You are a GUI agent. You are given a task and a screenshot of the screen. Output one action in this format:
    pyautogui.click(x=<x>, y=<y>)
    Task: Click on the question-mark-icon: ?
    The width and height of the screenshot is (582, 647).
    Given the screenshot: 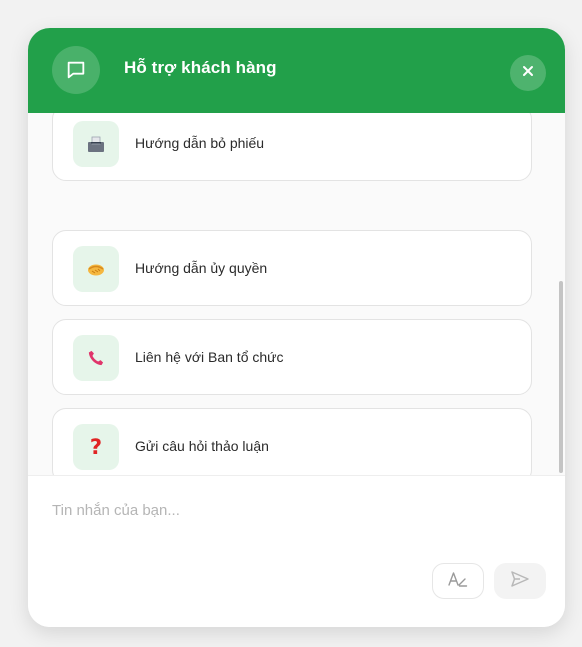 What is the action you would take?
    pyautogui.click(x=96, y=447)
    